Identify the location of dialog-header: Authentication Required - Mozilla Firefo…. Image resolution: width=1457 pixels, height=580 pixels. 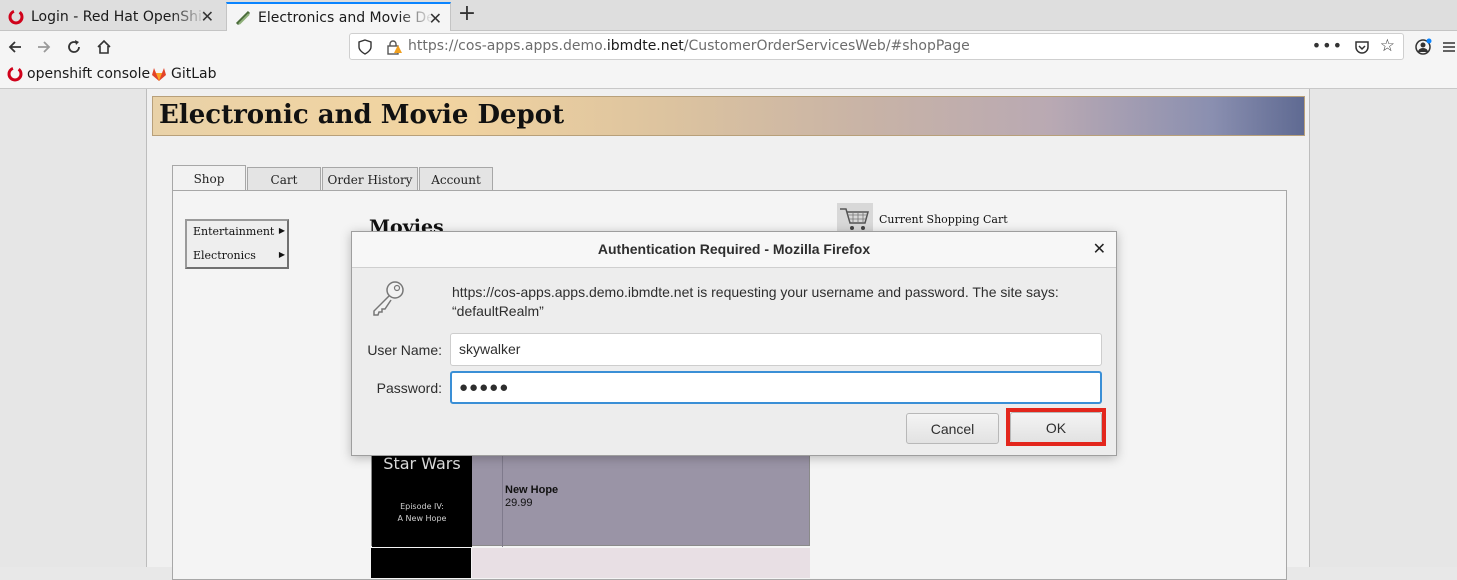
(734, 250).